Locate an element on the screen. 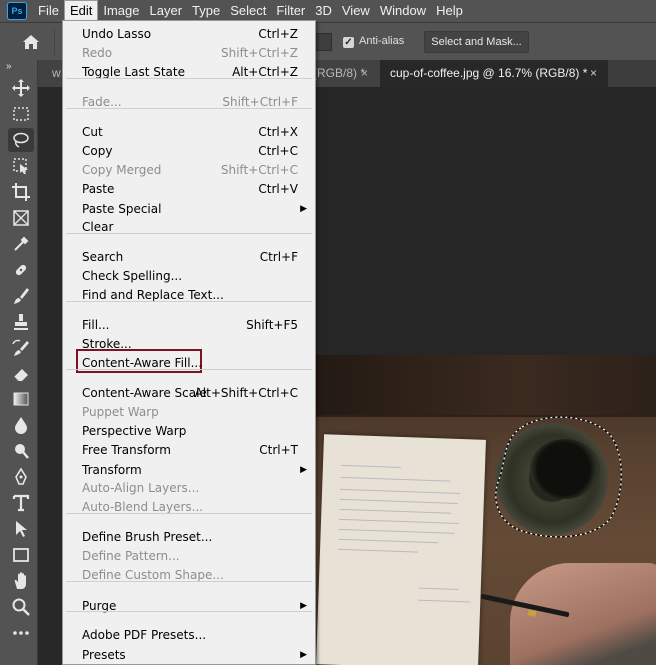  menu-item-paste: Paste Ctrl+V is located at coordinates (189, 189).